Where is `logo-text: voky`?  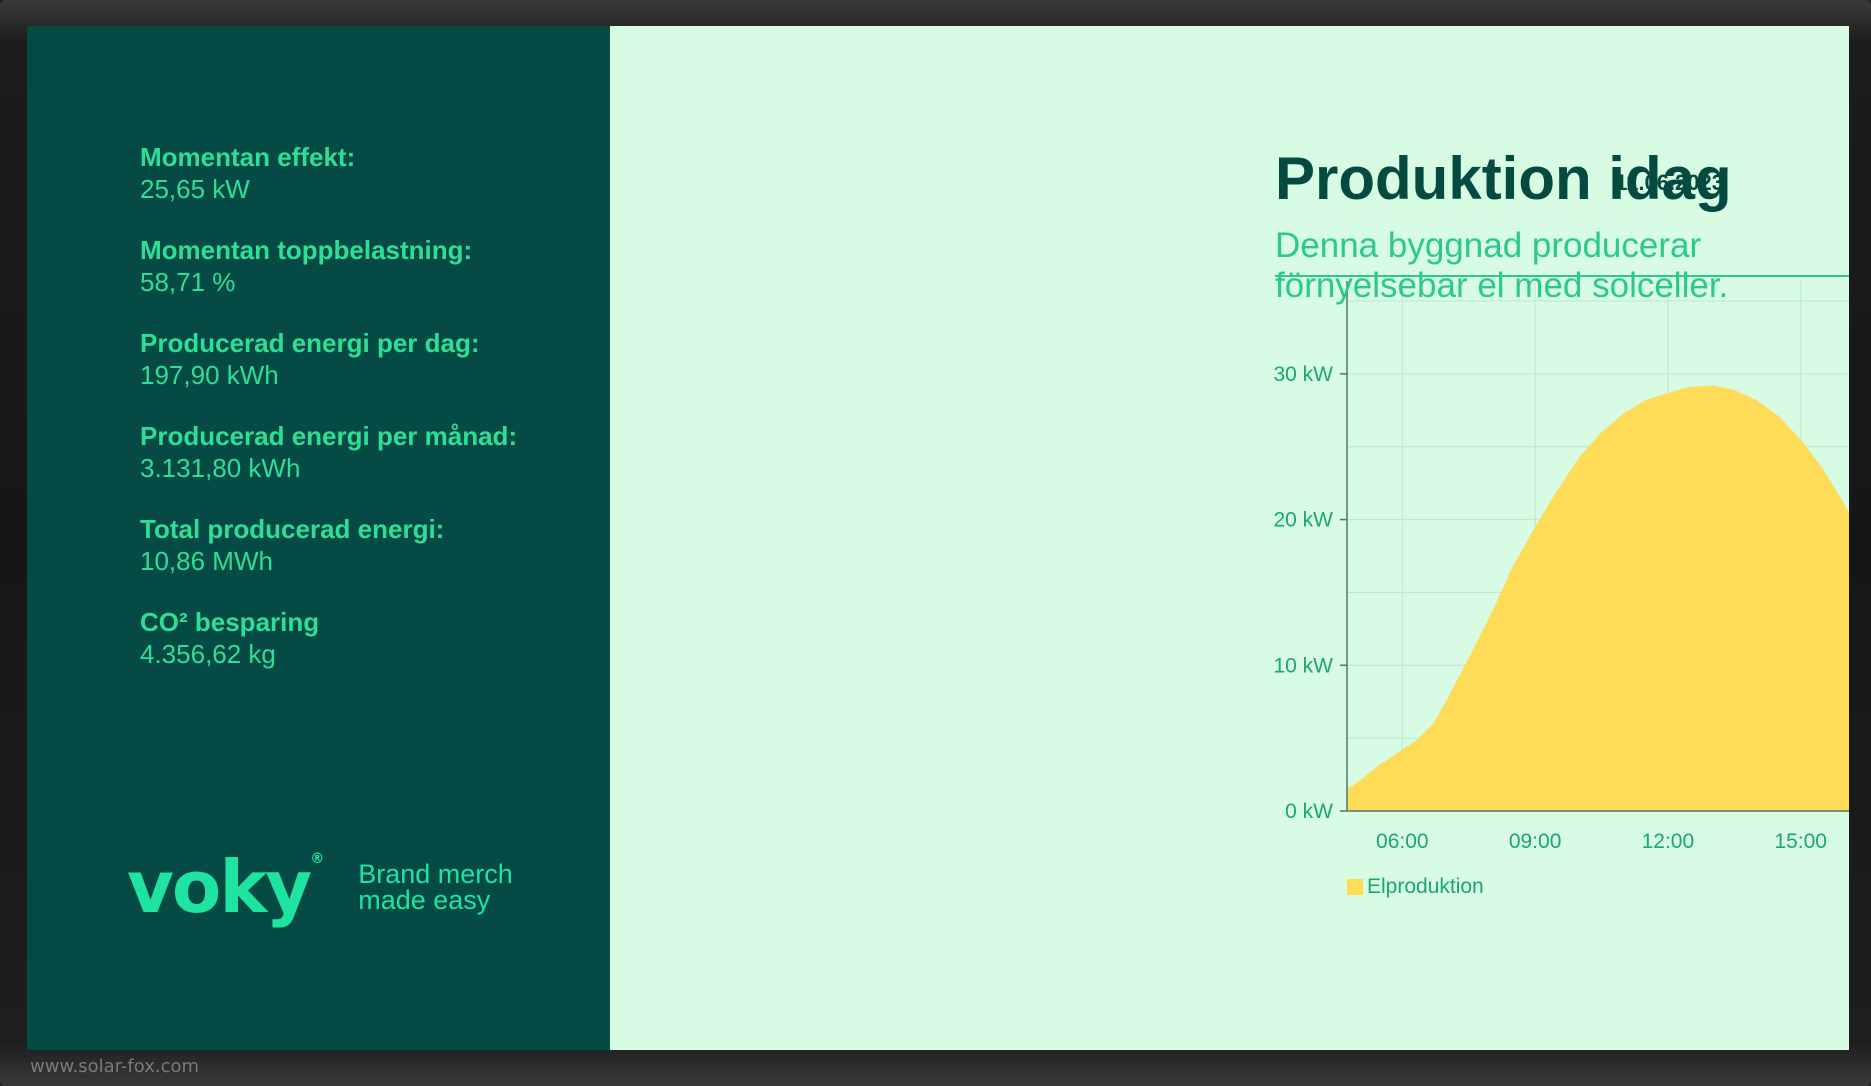
logo-text: voky is located at coordinates (219, 887).